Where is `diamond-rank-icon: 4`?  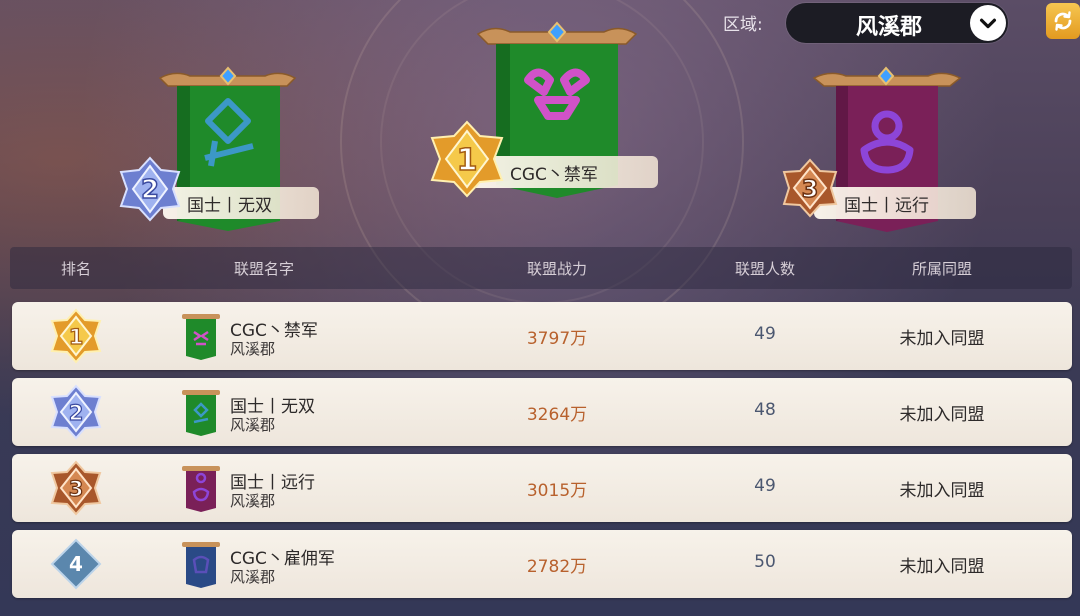 diamond-rank-icon: 4 is located at coordinates (76, 564).